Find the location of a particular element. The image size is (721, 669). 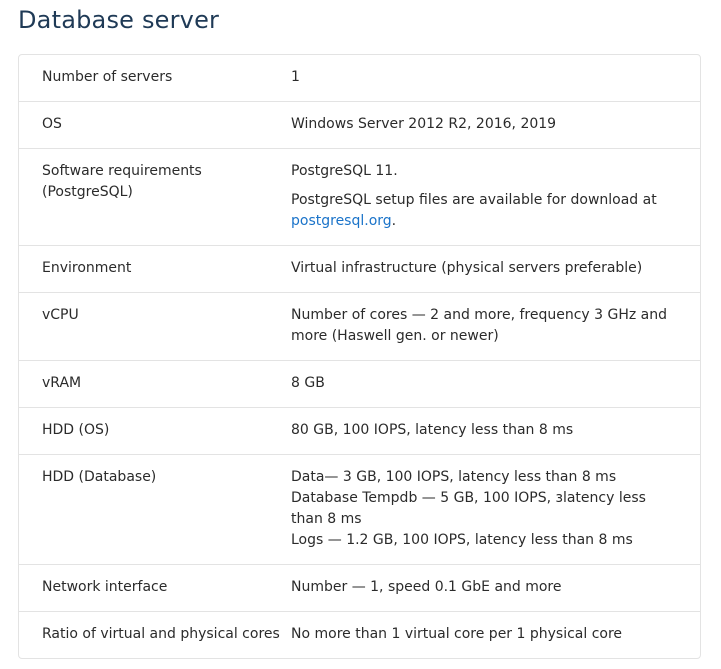

row-label: Ratio of virtual and physical cores is located at coordinates (161, 634).